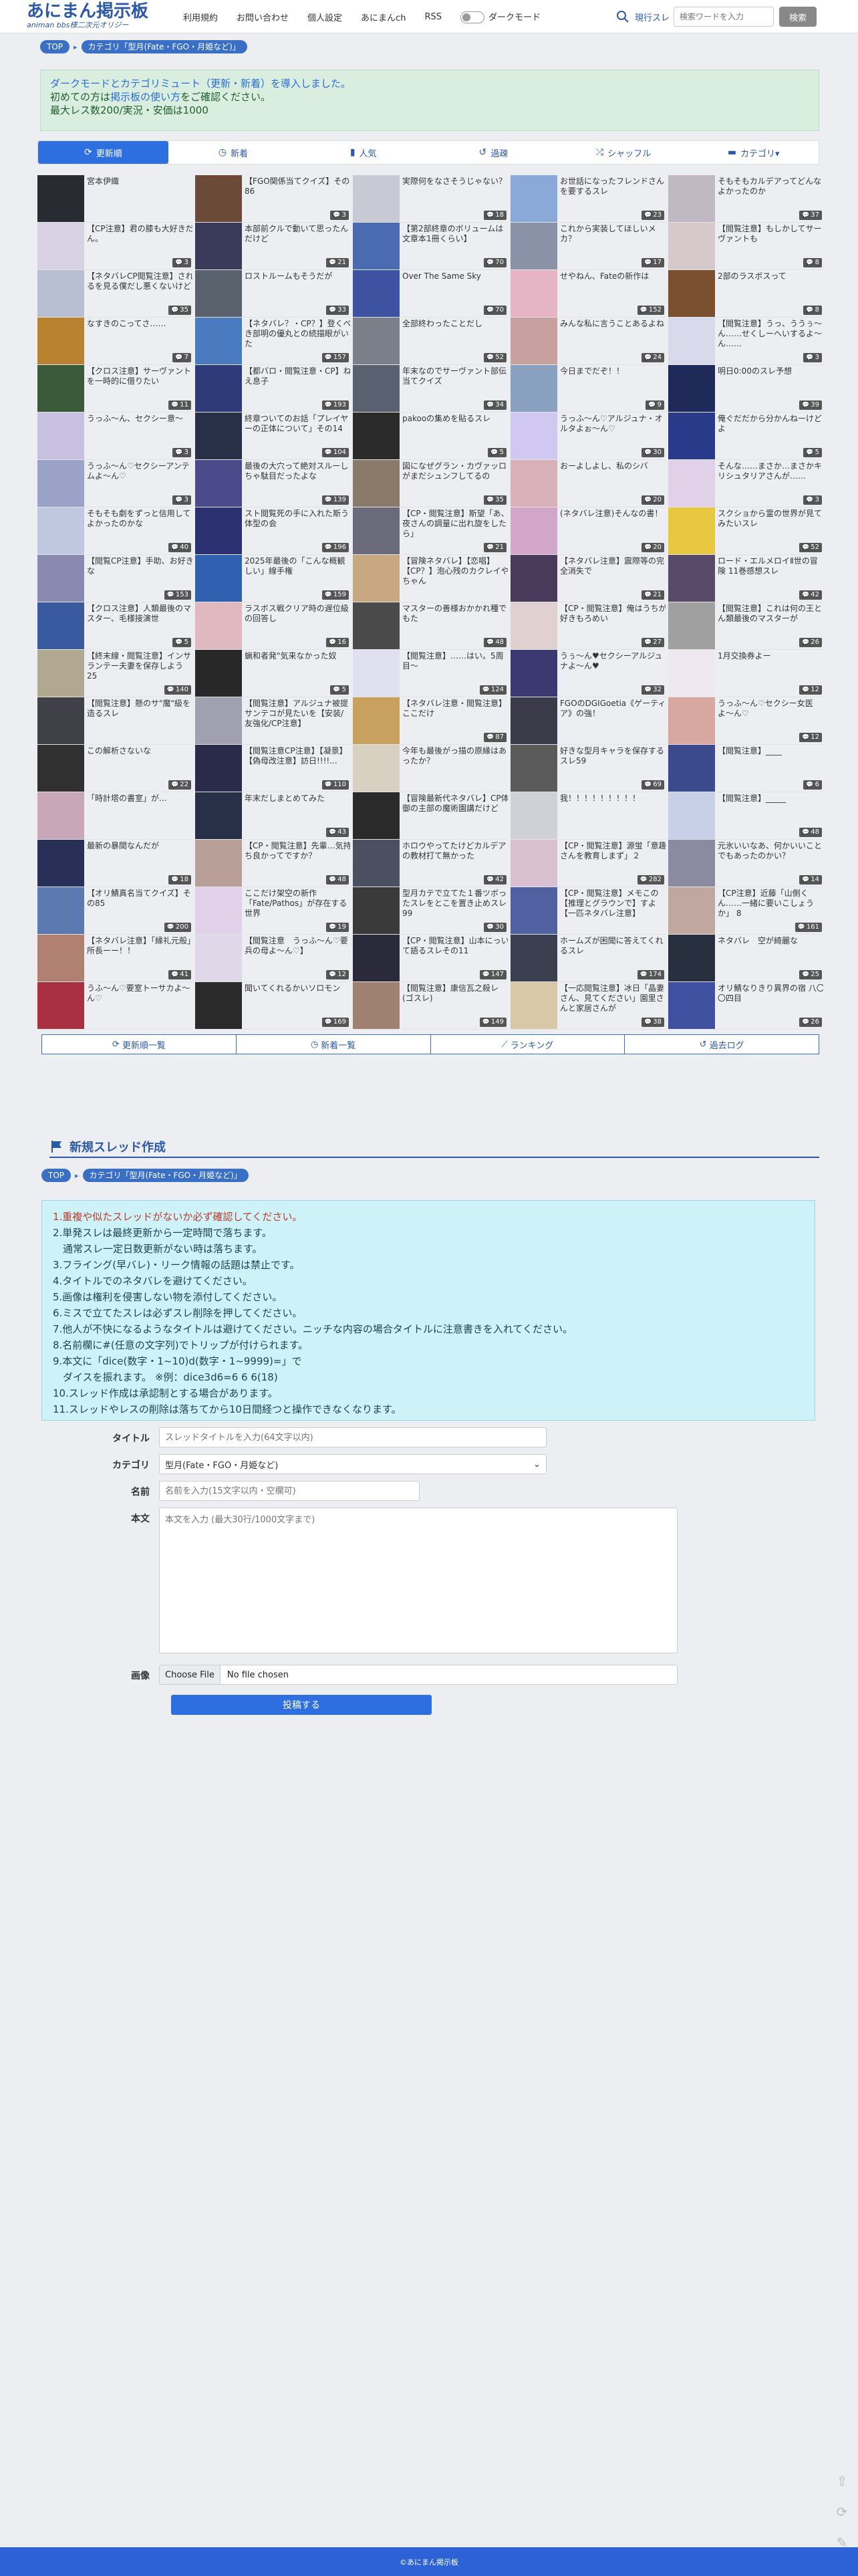  Describe the element at coordinates (455, 709) in the screenshot. I see `thread-title: 【ネタバレ注意・閲覧注意】ここだけ` at that location.